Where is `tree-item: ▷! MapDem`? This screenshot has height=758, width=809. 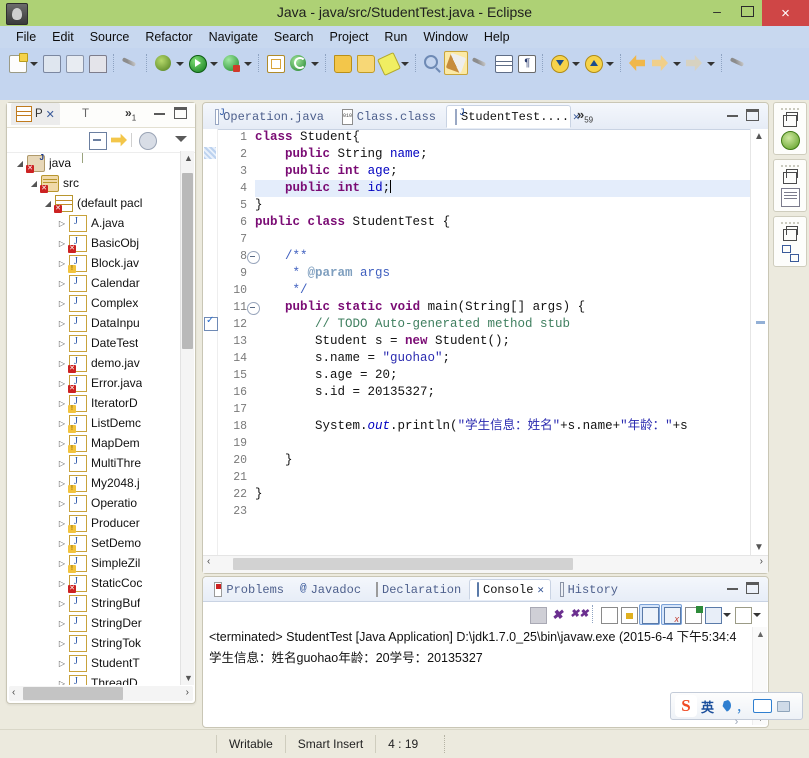
tree-item: ▷! MapDem is located at coordinates (94, 443).